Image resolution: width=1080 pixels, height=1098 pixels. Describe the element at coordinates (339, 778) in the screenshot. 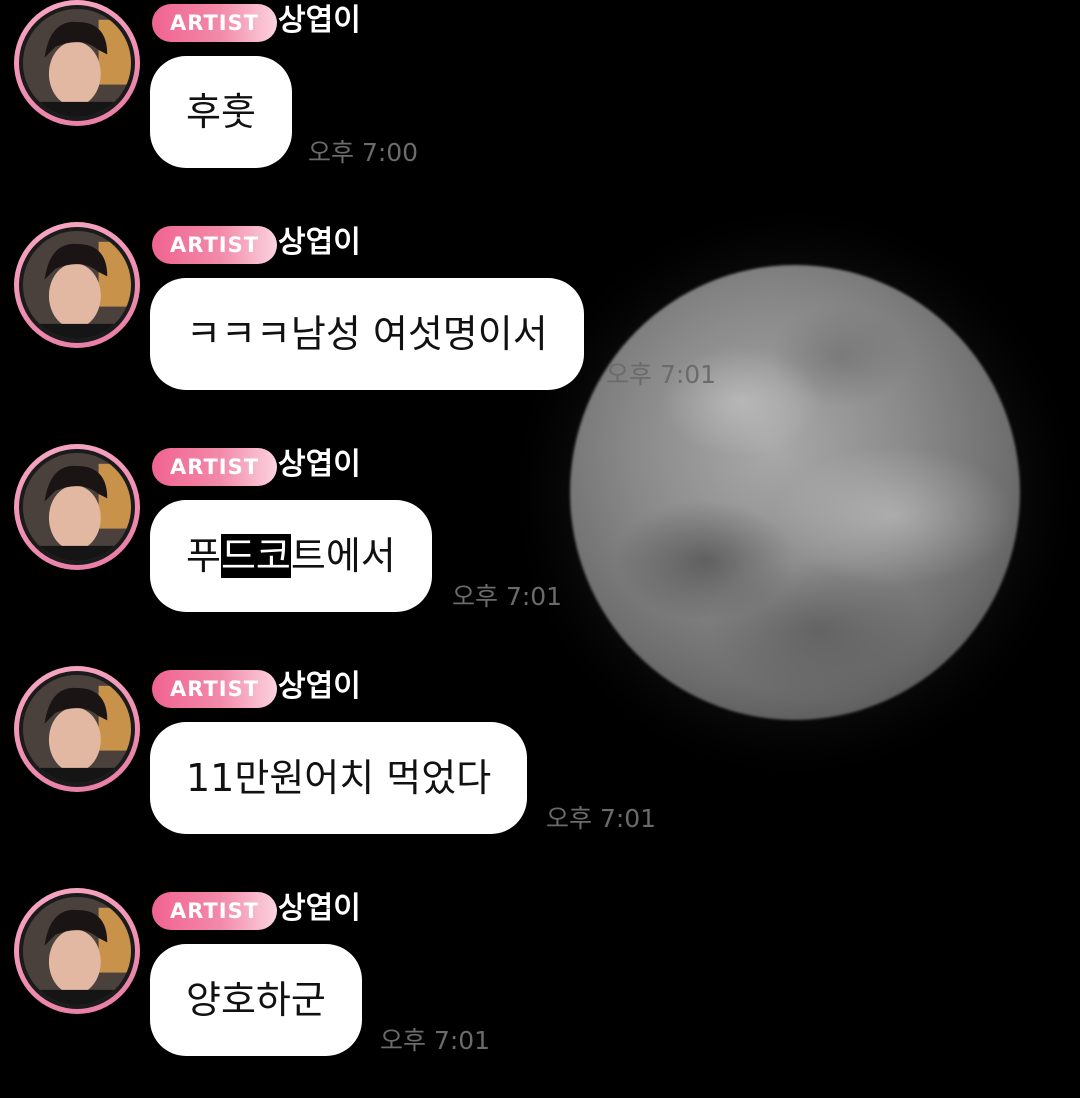

I see `message-bubble: 11만원어치 먹었다` at that location.